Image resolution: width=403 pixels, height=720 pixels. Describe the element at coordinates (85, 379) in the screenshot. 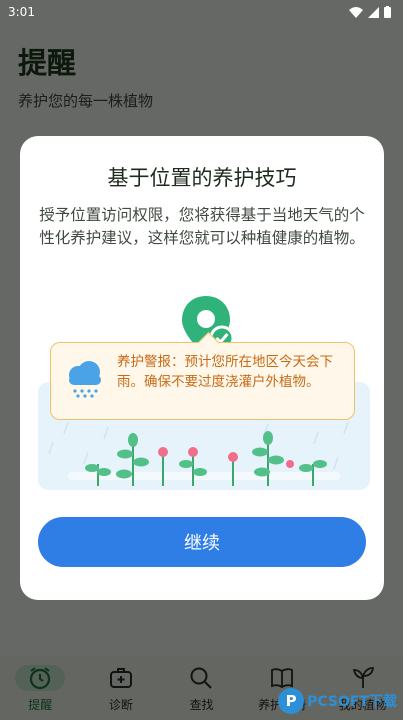

I see `rain-cloud-icon` at that location.